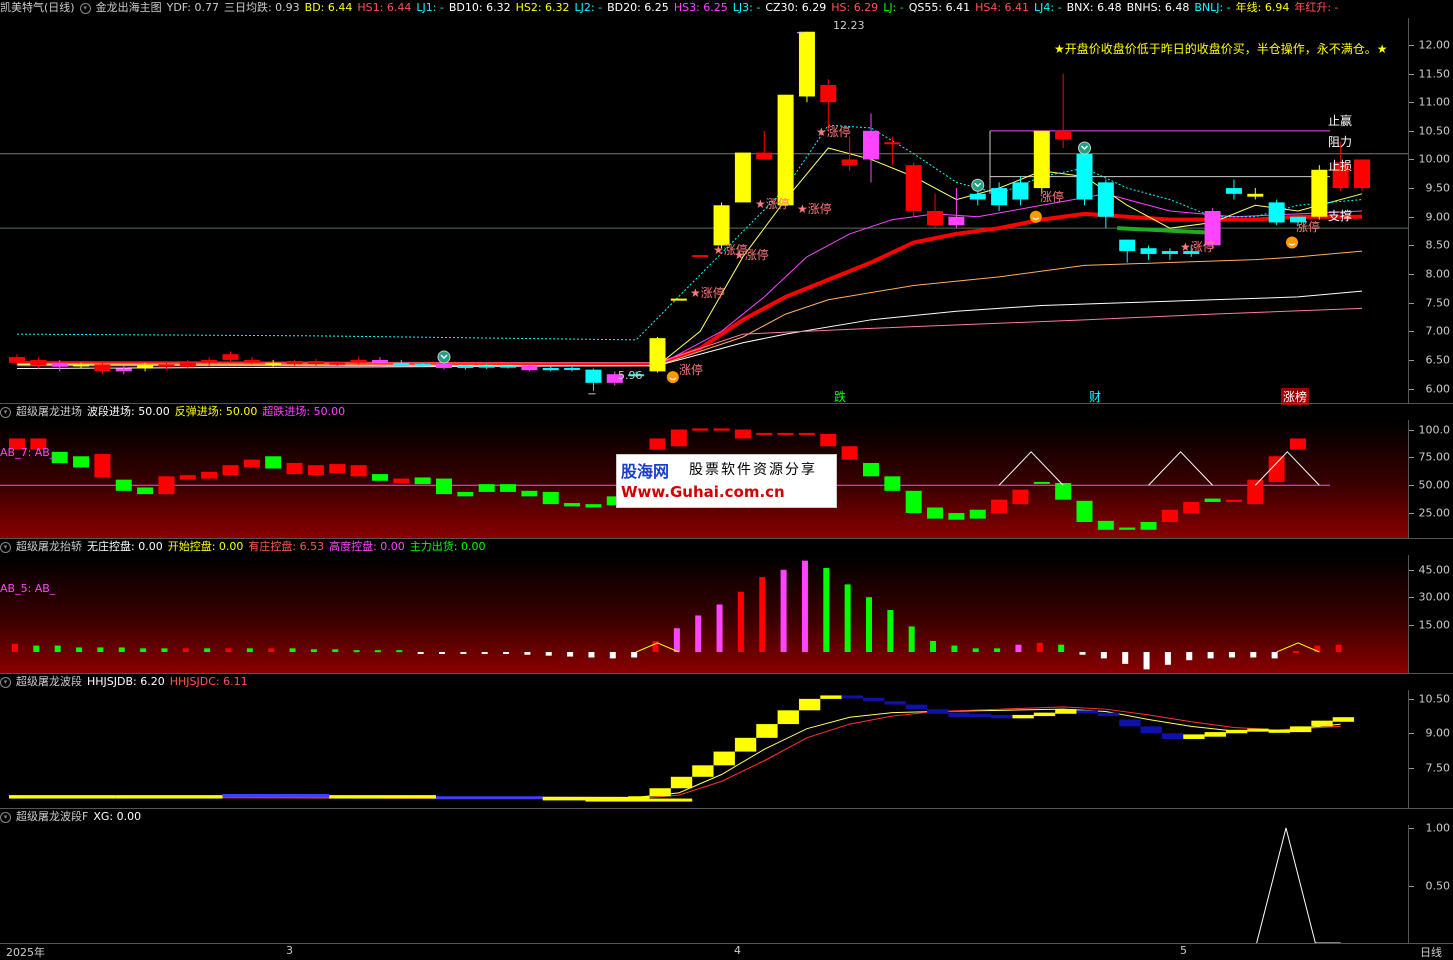 This screenshot has height=960, width=1453. Describe the element at coordinates (41, 681) in the screenshot. I see `header-item: ▾ 超级屠龙波段` at that location.